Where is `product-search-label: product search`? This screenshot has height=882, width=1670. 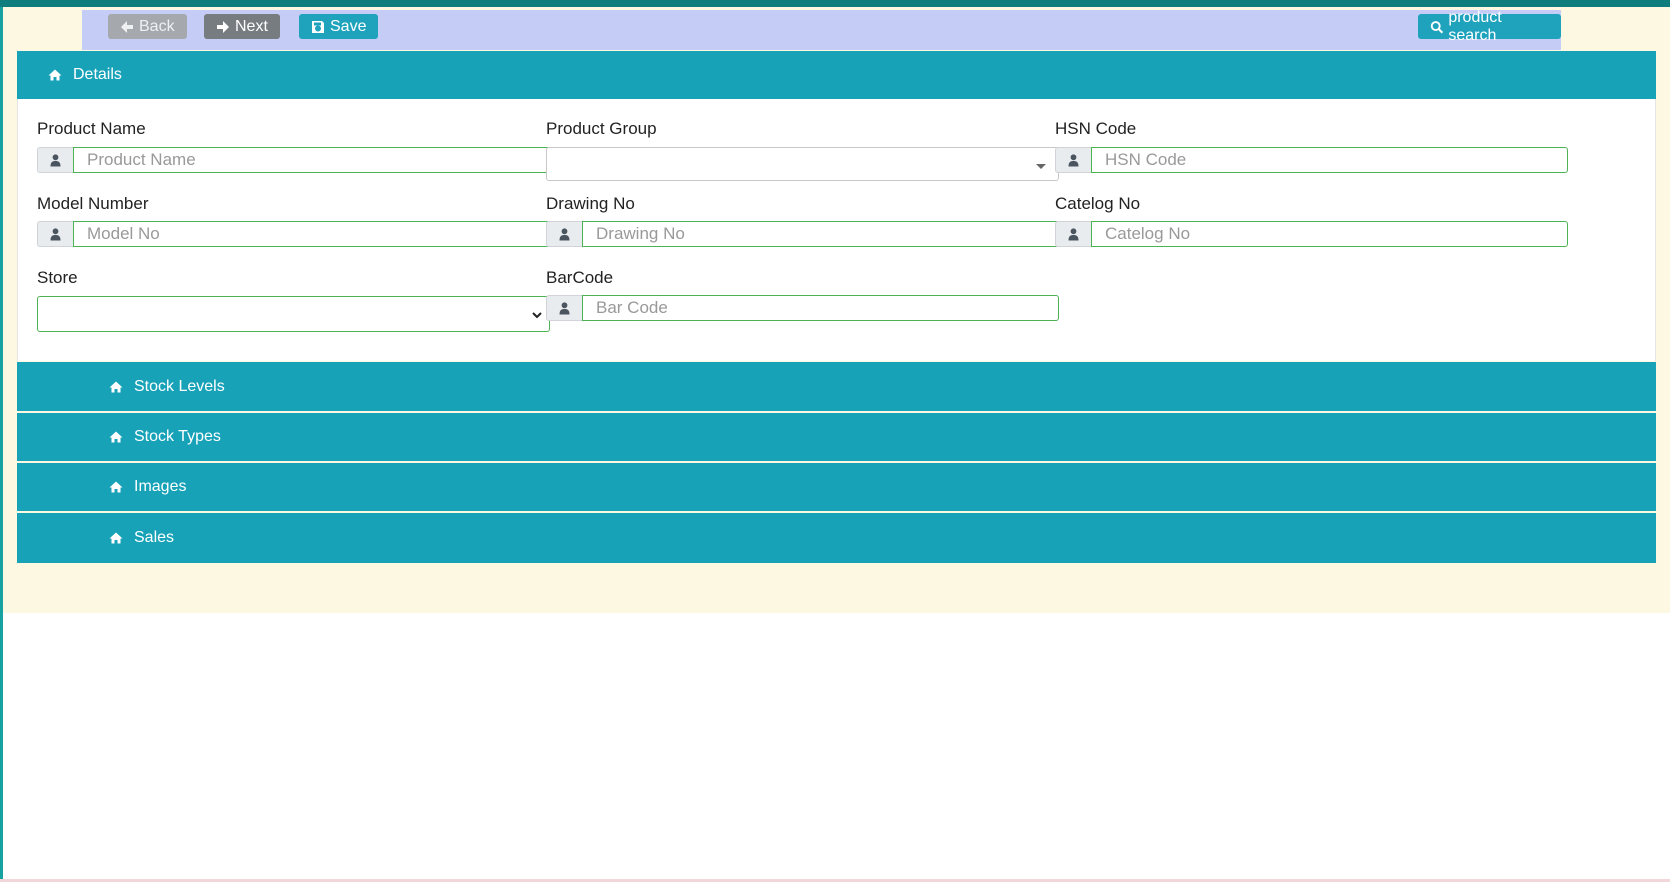
product-search-label: product search is located at coordinates (1475, 26).